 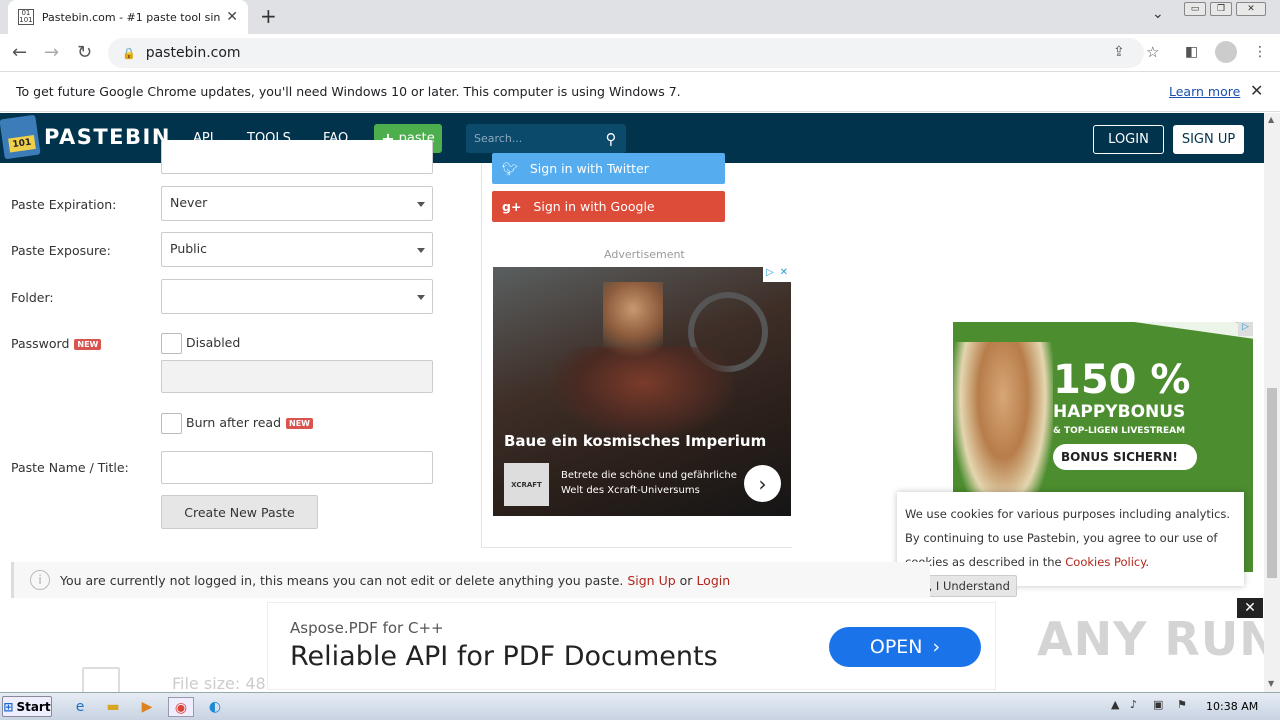 What do you see at coordinates (1128, 139) in the screenshot?
I see `login-button: LOGIN` at bounding box center [1128, 139].